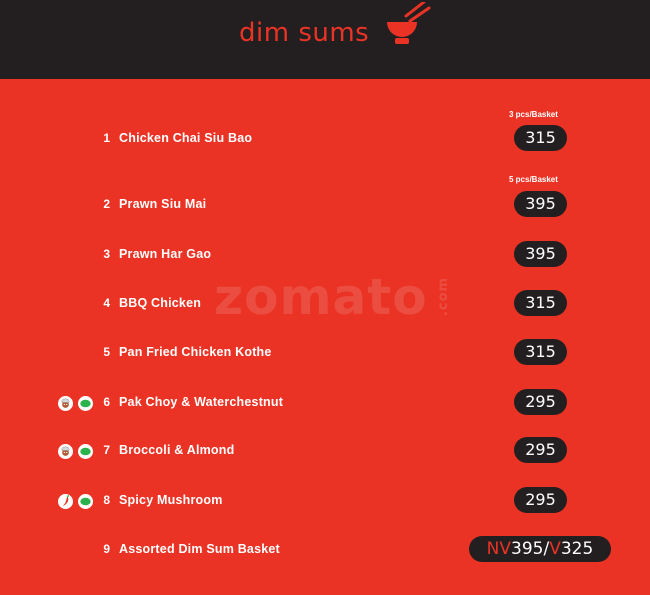 This screenshot has height=595, width=650. Describe the element at coordinates (325, 404) in the screenshot. I see `menu-item: 6 Pak Choy & Waterchestnut 295` at that location.